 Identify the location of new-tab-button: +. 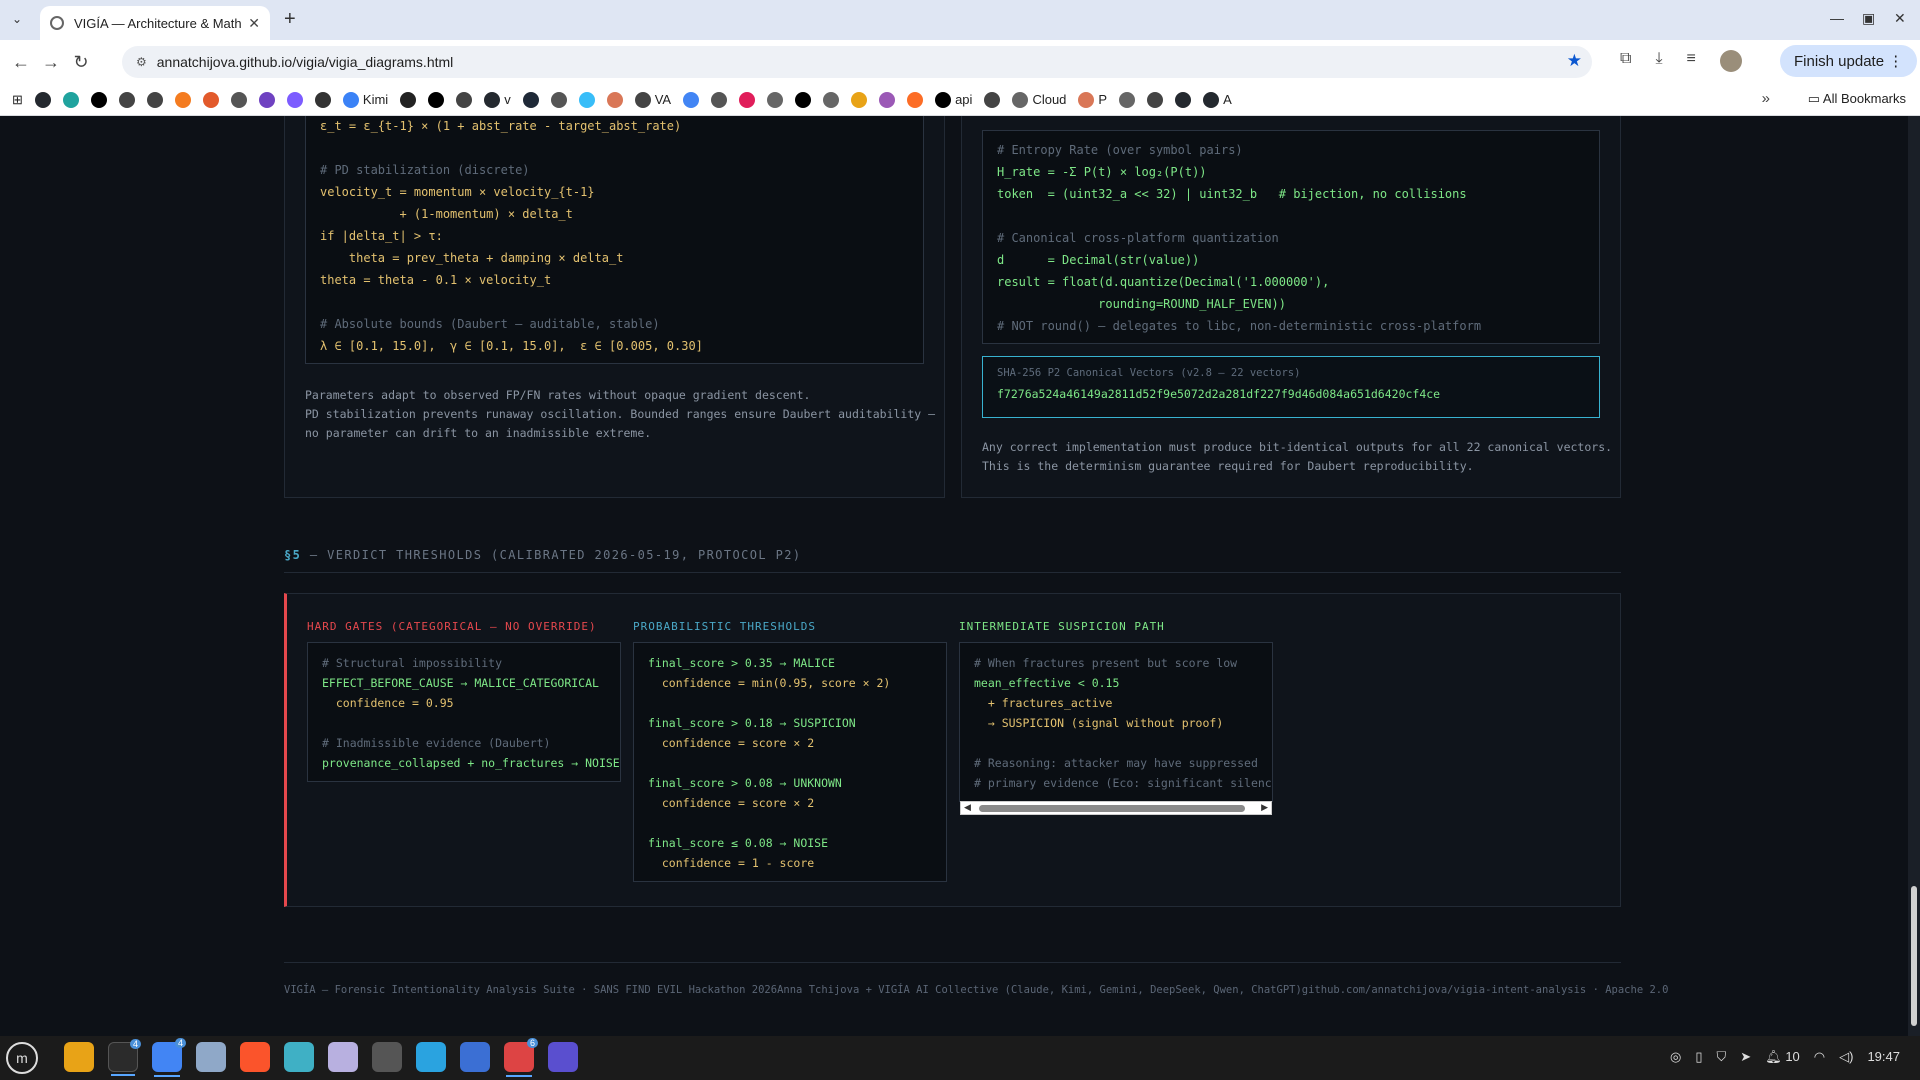
(290, 19).